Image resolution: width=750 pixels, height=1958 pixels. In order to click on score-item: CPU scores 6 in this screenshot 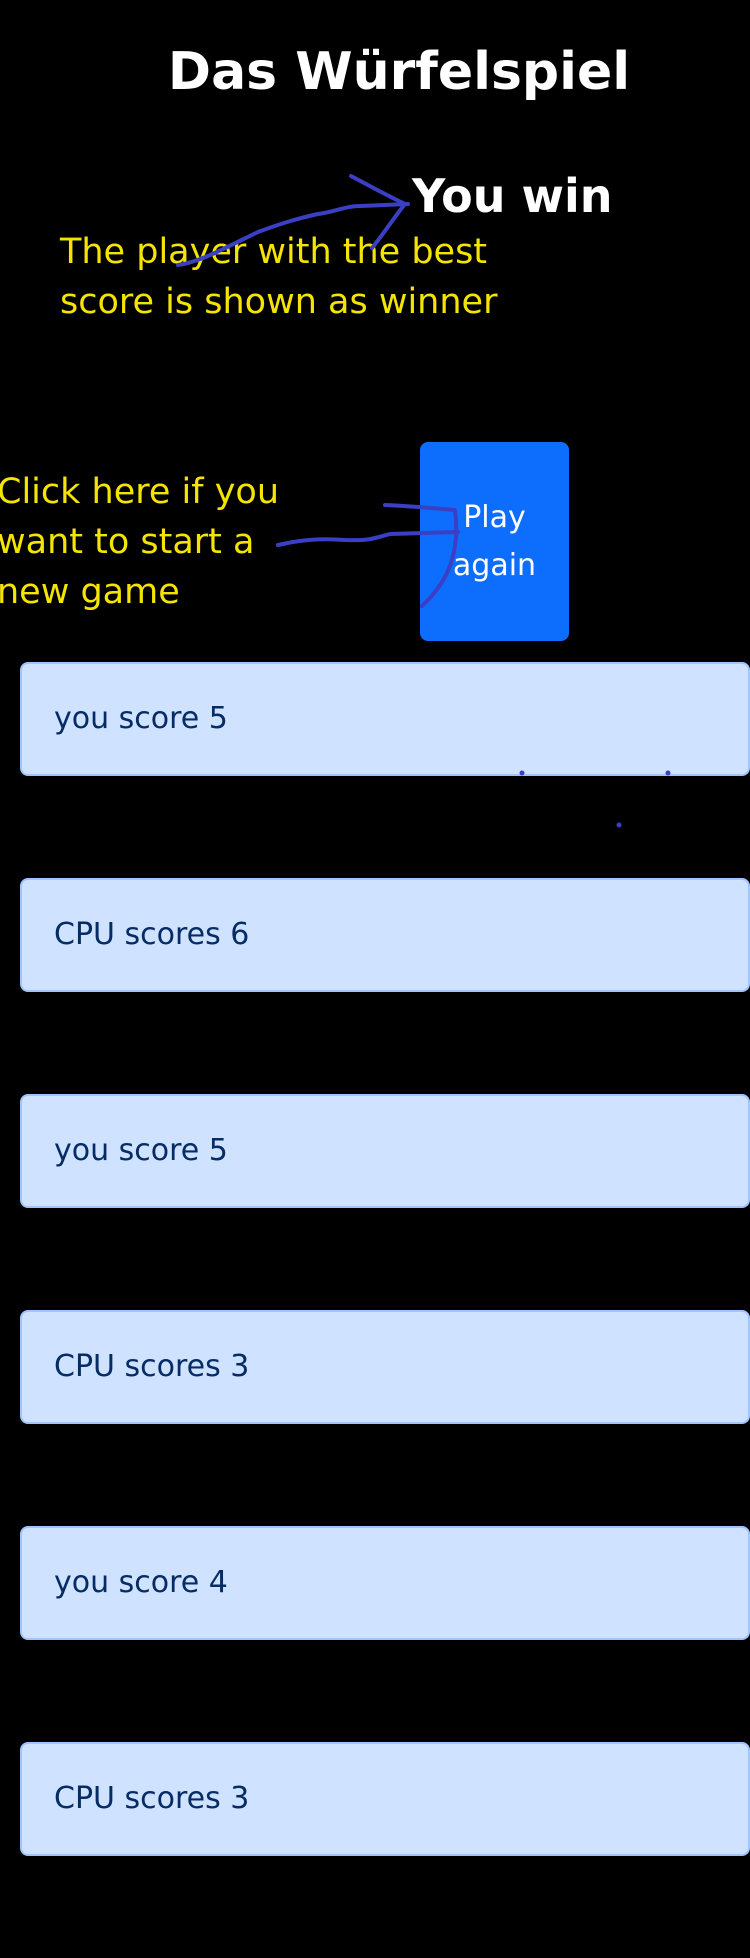, I will do `click(385, 935)`.